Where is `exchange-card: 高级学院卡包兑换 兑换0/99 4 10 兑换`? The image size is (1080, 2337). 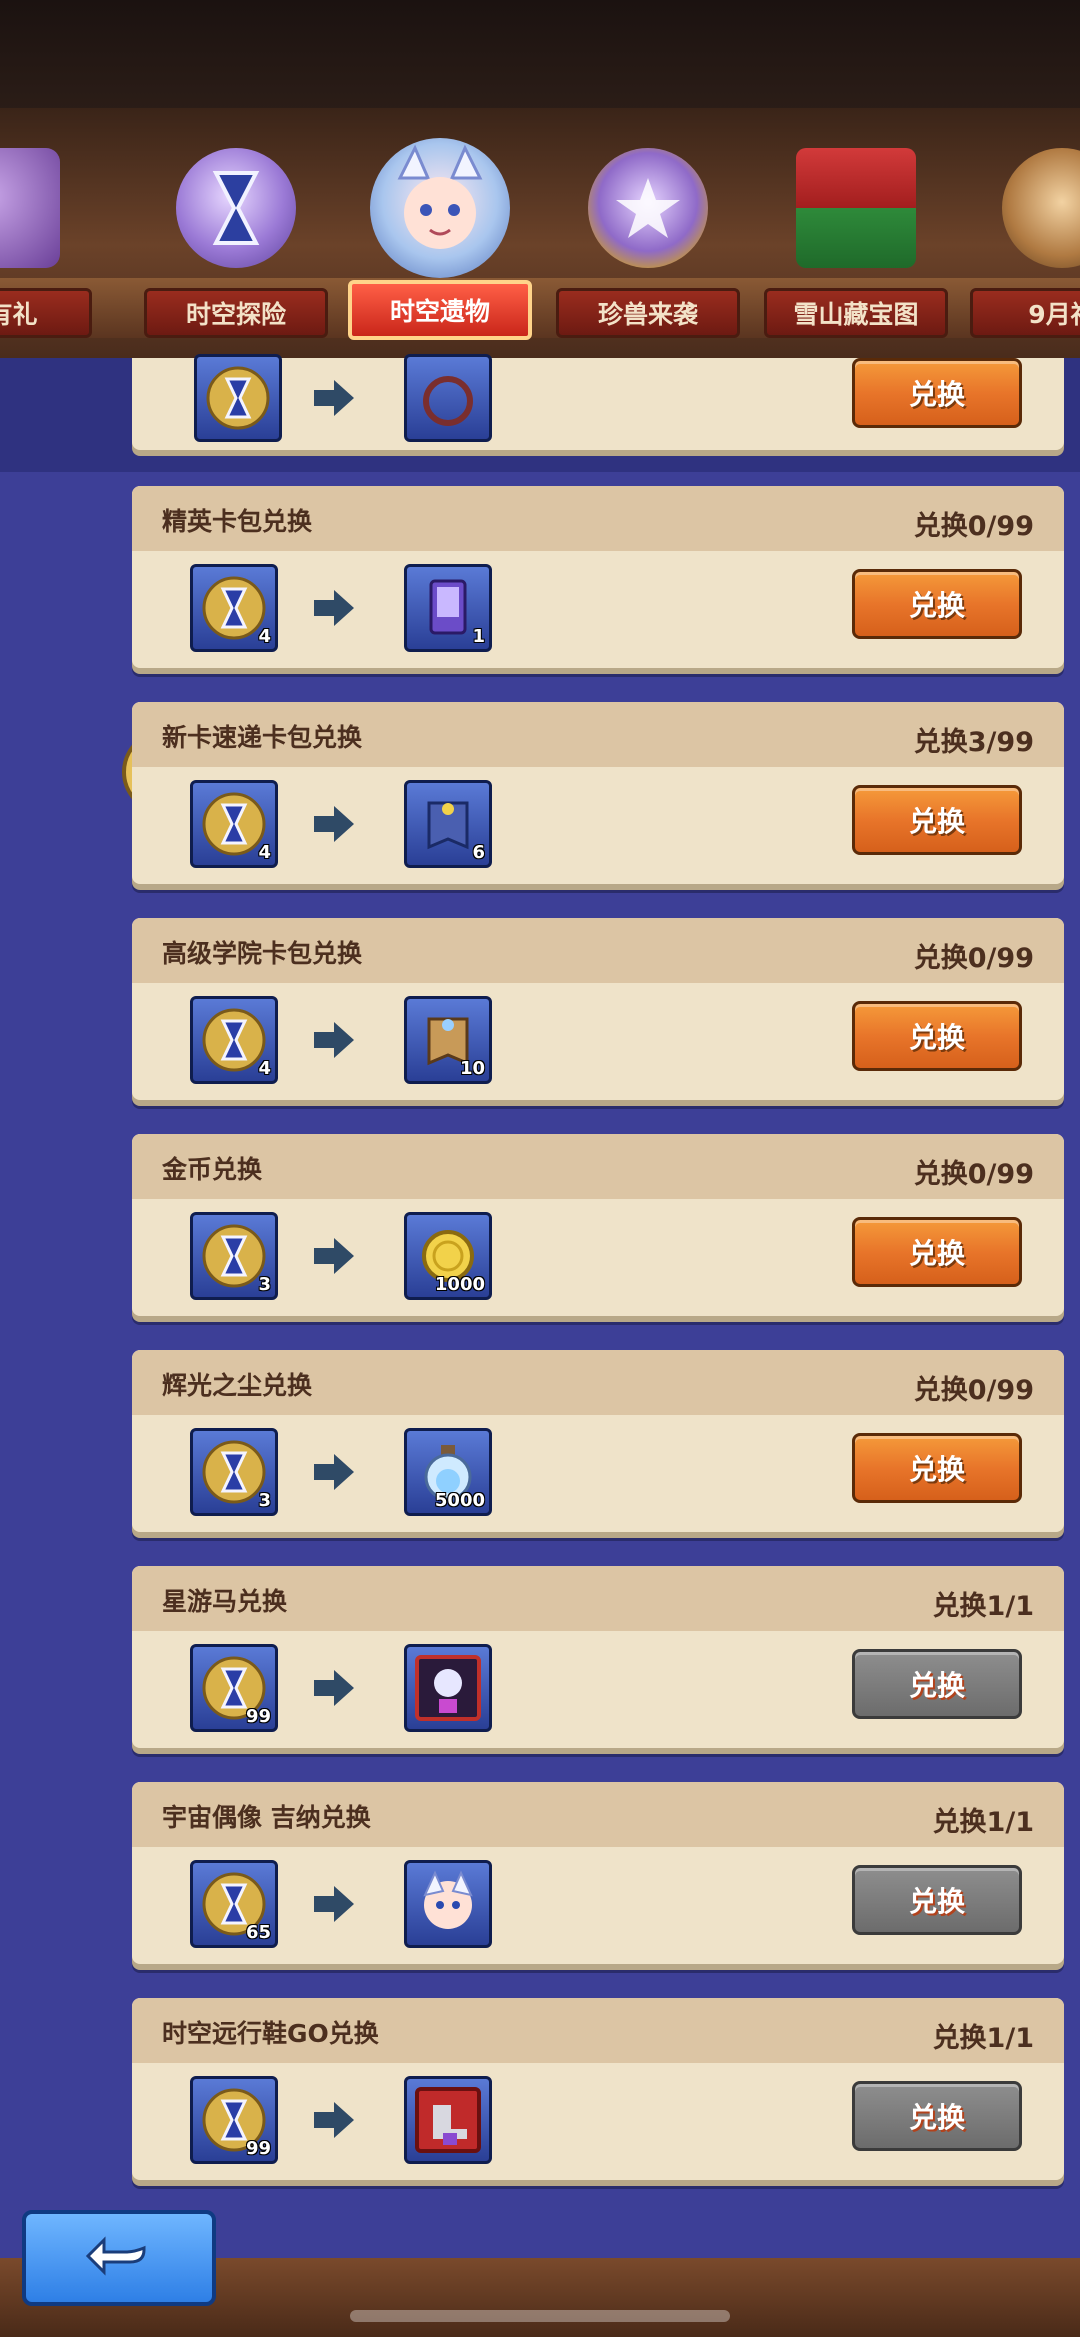 exchange-card: 高级学院卡包兑换 兑换0/99 4 10 兑换 is located at coordinates (598, 1009).